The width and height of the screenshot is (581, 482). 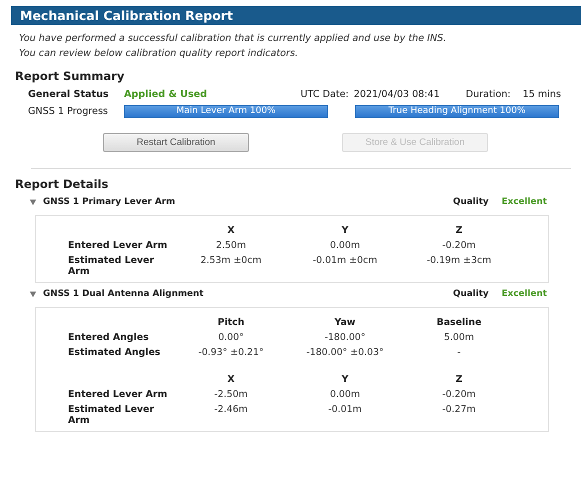 What do you see at coordinates (231, 261) in the screenshot?
I see `table-cell-text: 2.53m ±0cm` at bounding box center [231, 261].